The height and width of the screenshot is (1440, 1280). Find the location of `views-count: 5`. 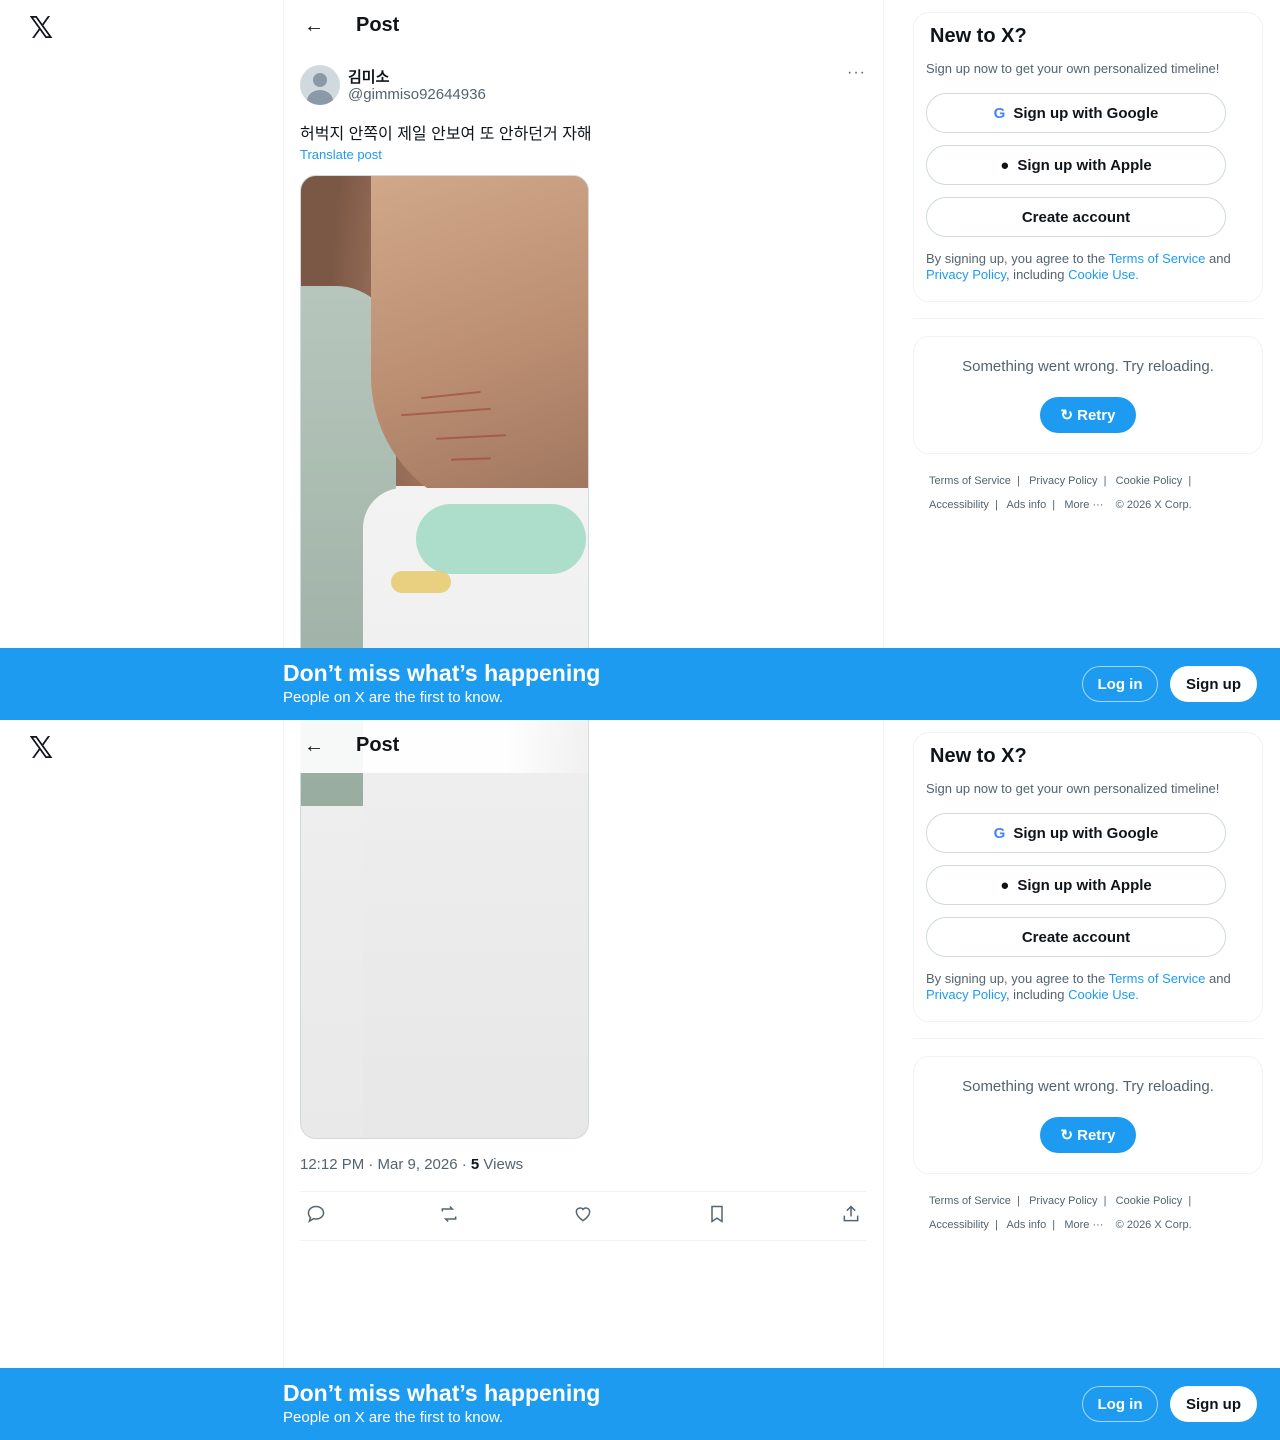

views-count: 5 is located at coordinates (475, 1164).